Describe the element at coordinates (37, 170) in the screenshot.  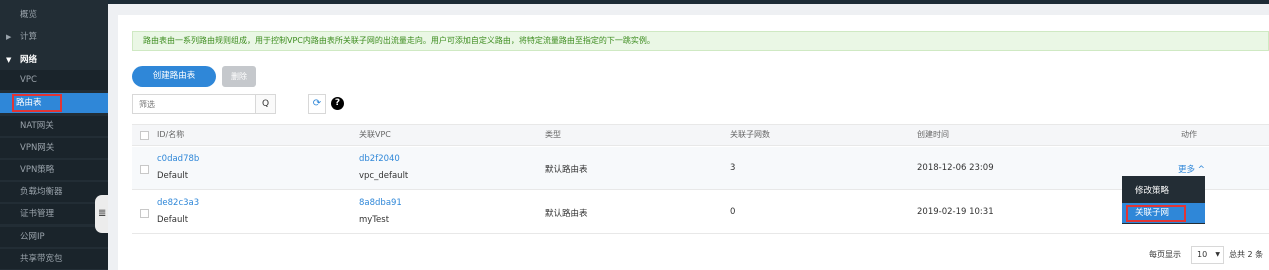
I see `sidebar-item-label: VPN策略` at that location.